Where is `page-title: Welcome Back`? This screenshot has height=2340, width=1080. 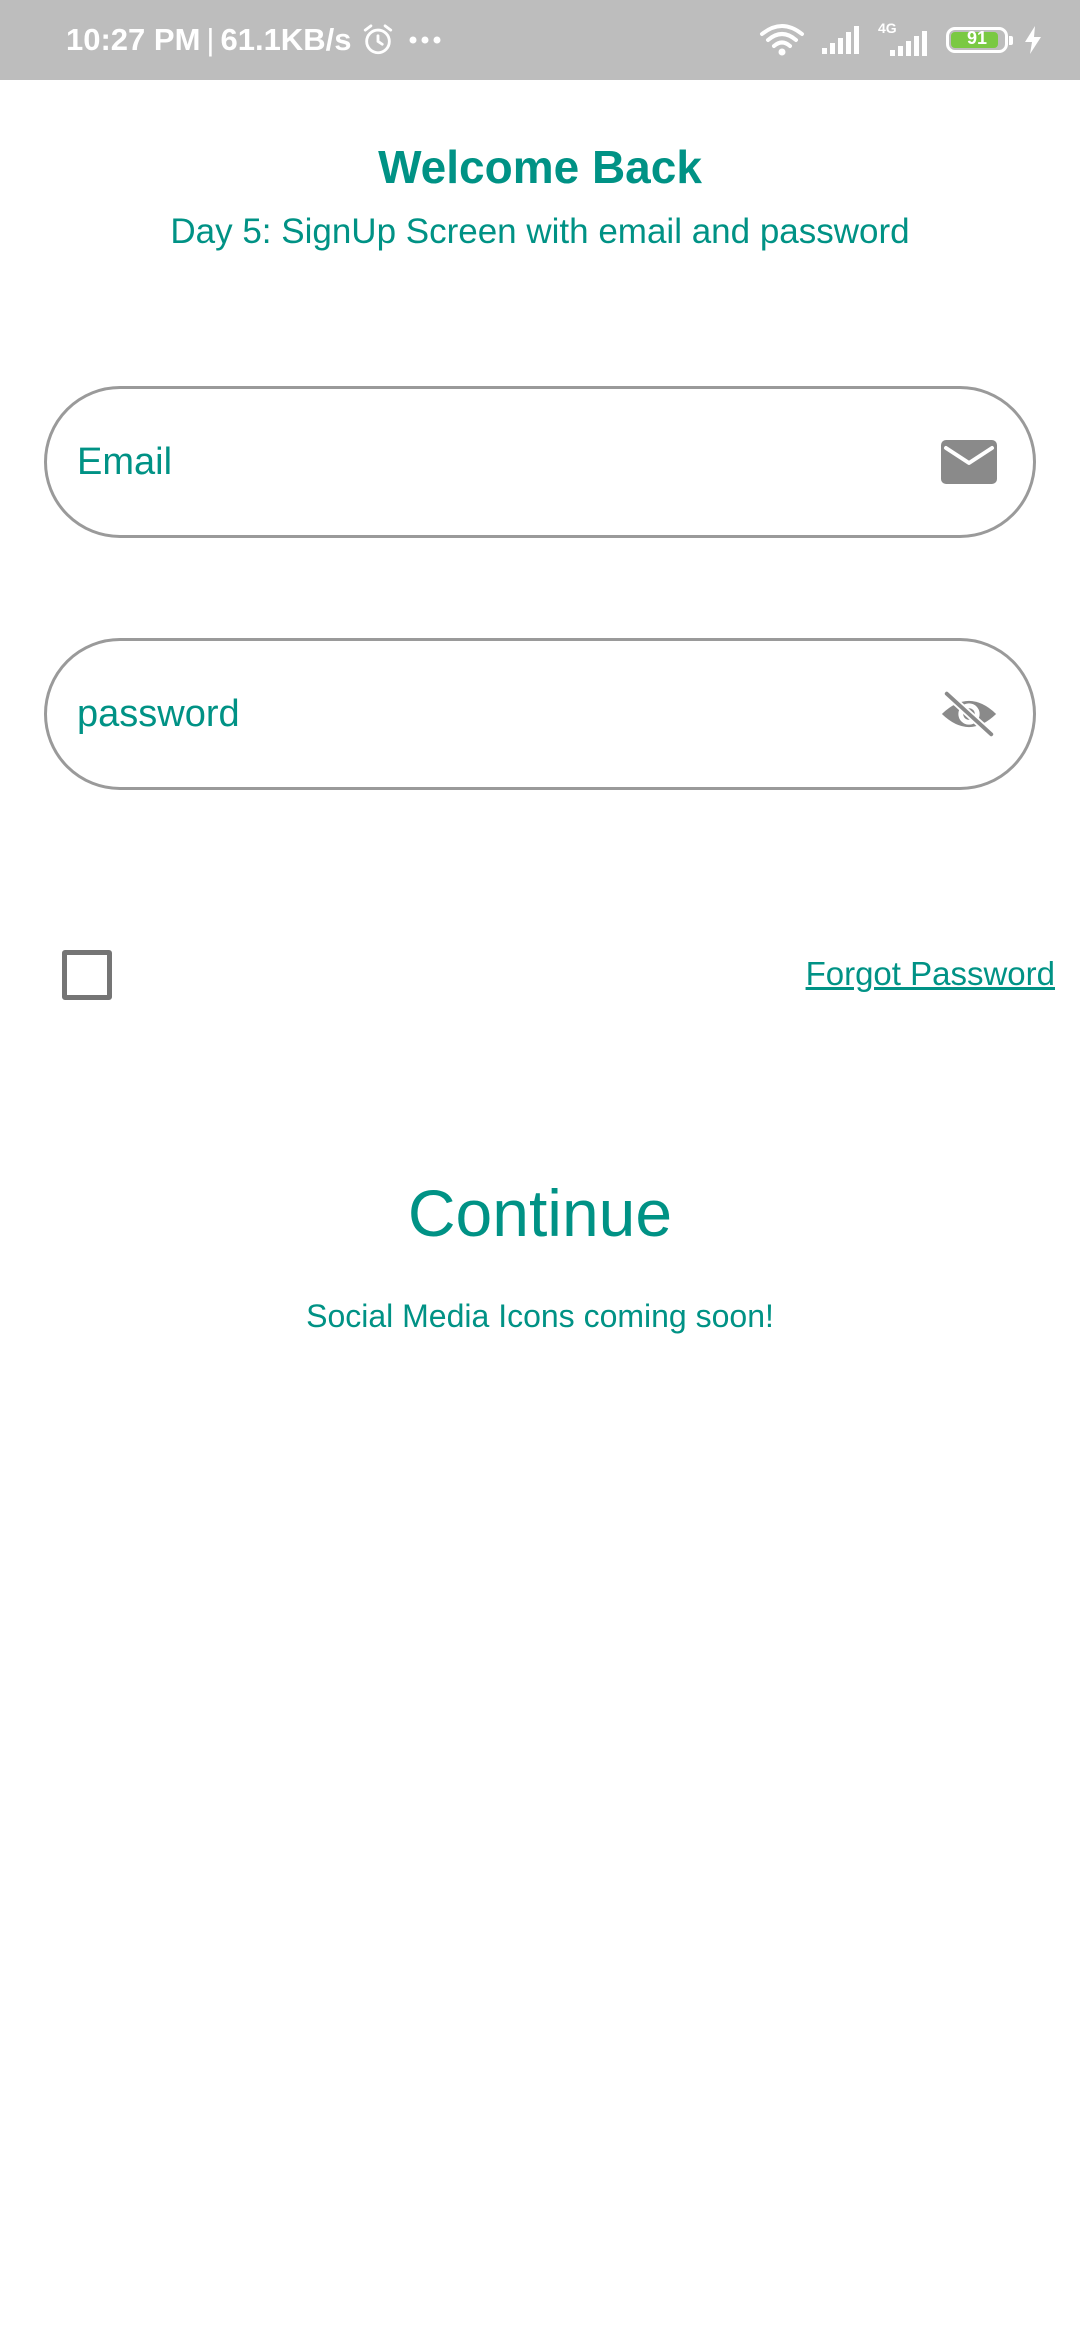 page-title: Welcome Back is located at coordinates (540, 167).